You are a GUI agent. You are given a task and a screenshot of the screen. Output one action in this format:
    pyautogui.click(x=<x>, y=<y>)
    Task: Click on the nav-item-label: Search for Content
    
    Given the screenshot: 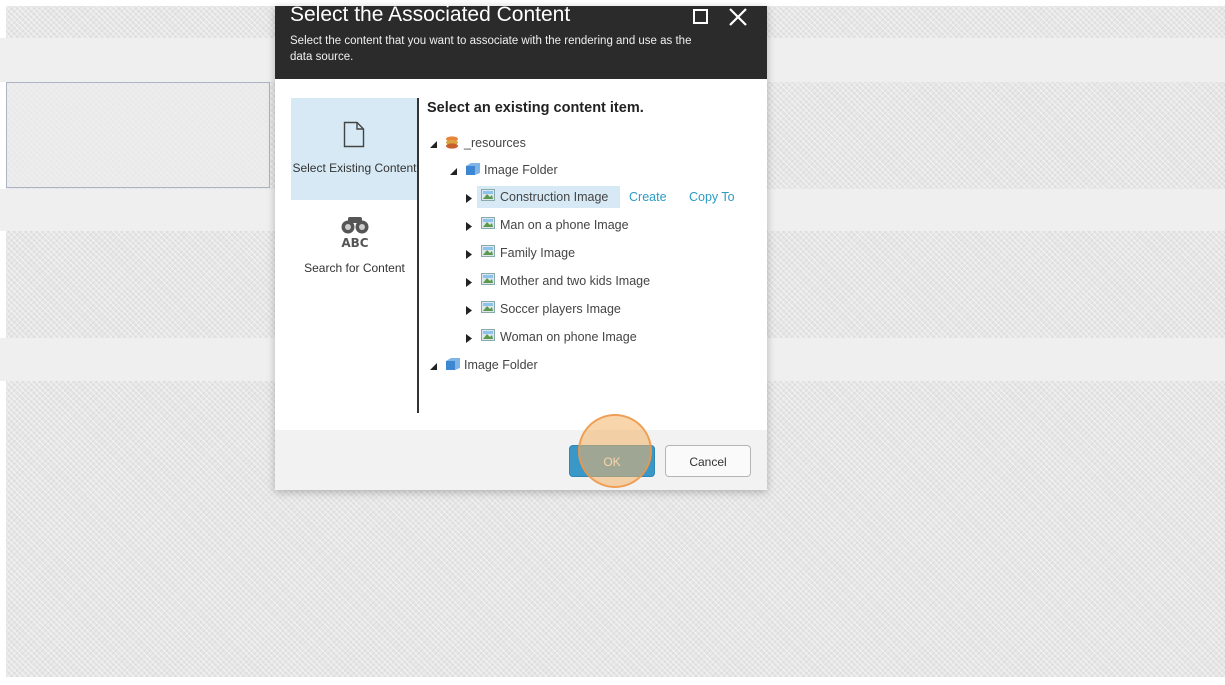 What is the action you would take?
    pyautogui.click(x=354, y=268)
    